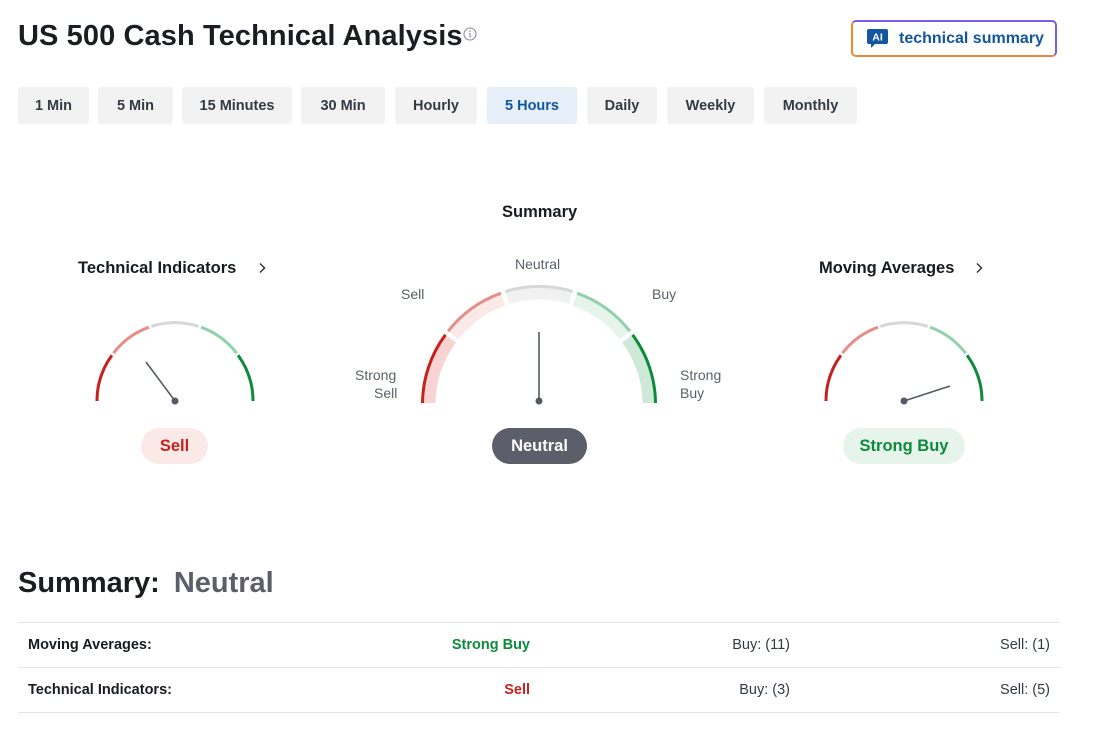  I want to click on row-label: Technical Indicators:, so click(100, 690).